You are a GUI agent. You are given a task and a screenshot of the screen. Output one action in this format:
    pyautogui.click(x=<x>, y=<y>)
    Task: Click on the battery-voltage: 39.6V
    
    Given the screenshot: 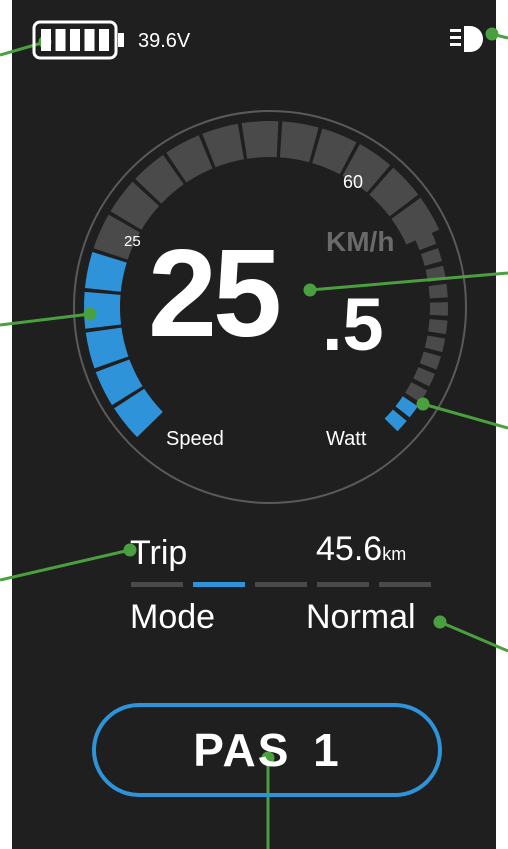 What is the action you would take?
    pyautogui.click(x=164, y=41)
    